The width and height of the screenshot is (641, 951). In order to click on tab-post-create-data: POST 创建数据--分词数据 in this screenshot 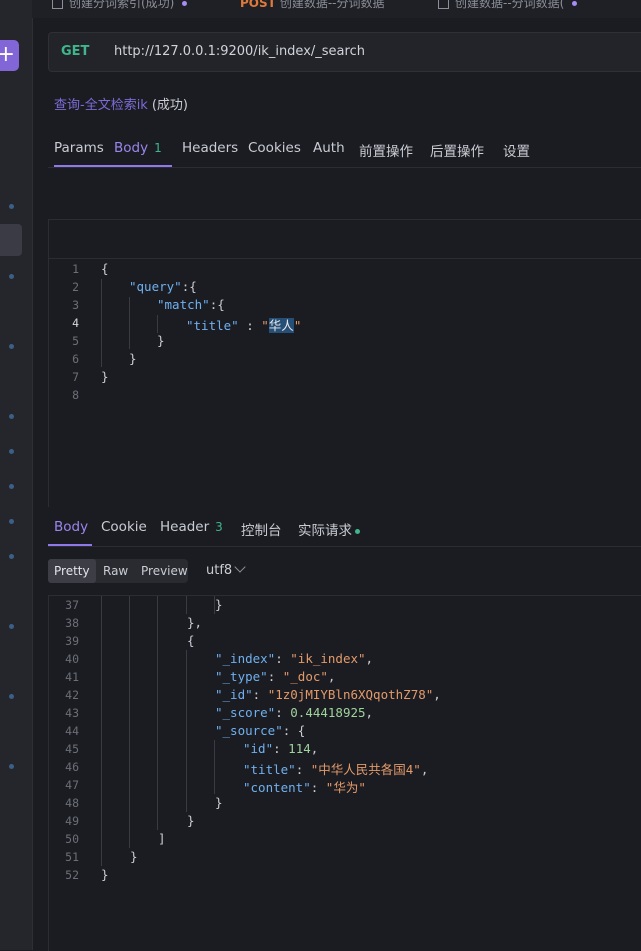, I will do `click(312, 5)`.